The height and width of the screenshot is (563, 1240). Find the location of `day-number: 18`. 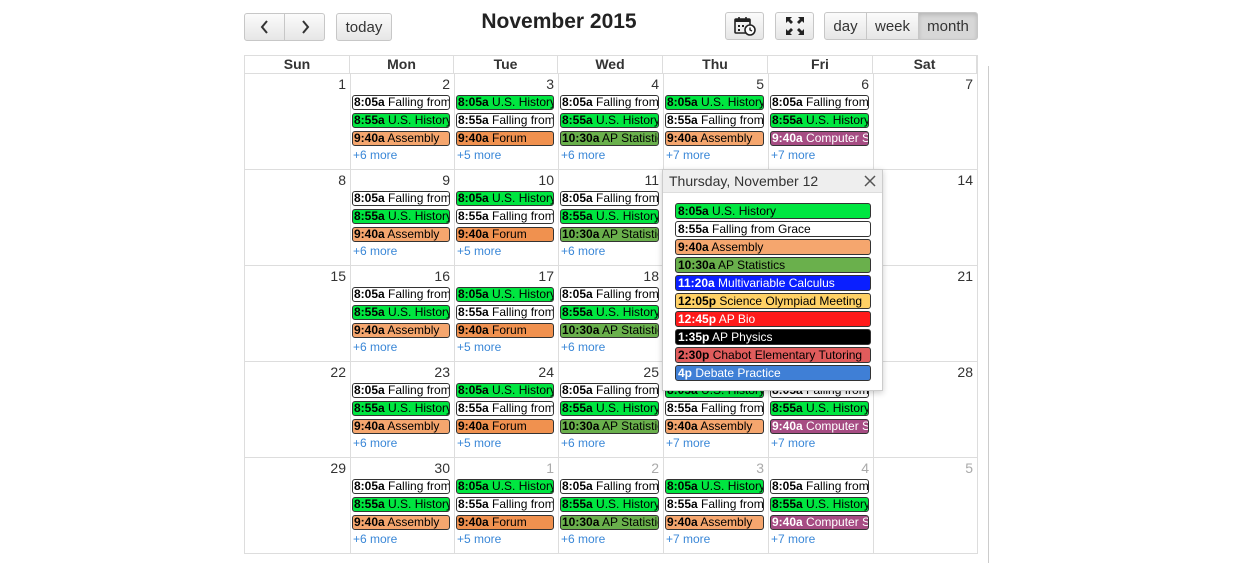

day-number: 18 is located at coordinates (644, 276).